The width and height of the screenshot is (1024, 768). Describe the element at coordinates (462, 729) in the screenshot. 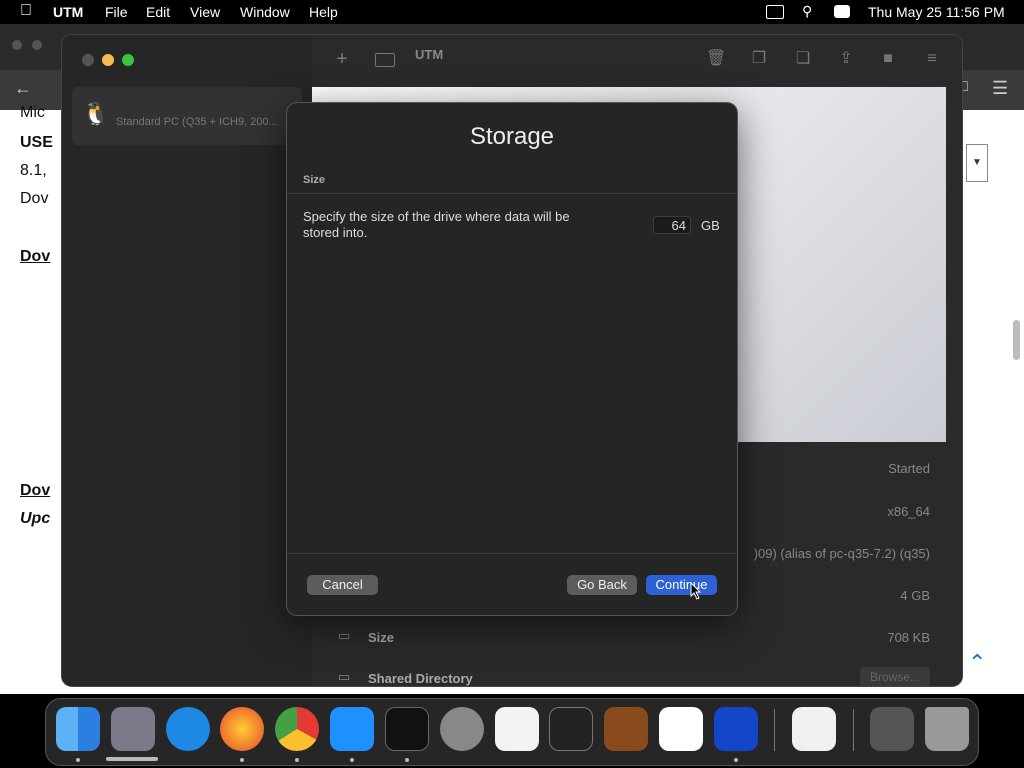

I see `system-settings-icon` at that location.